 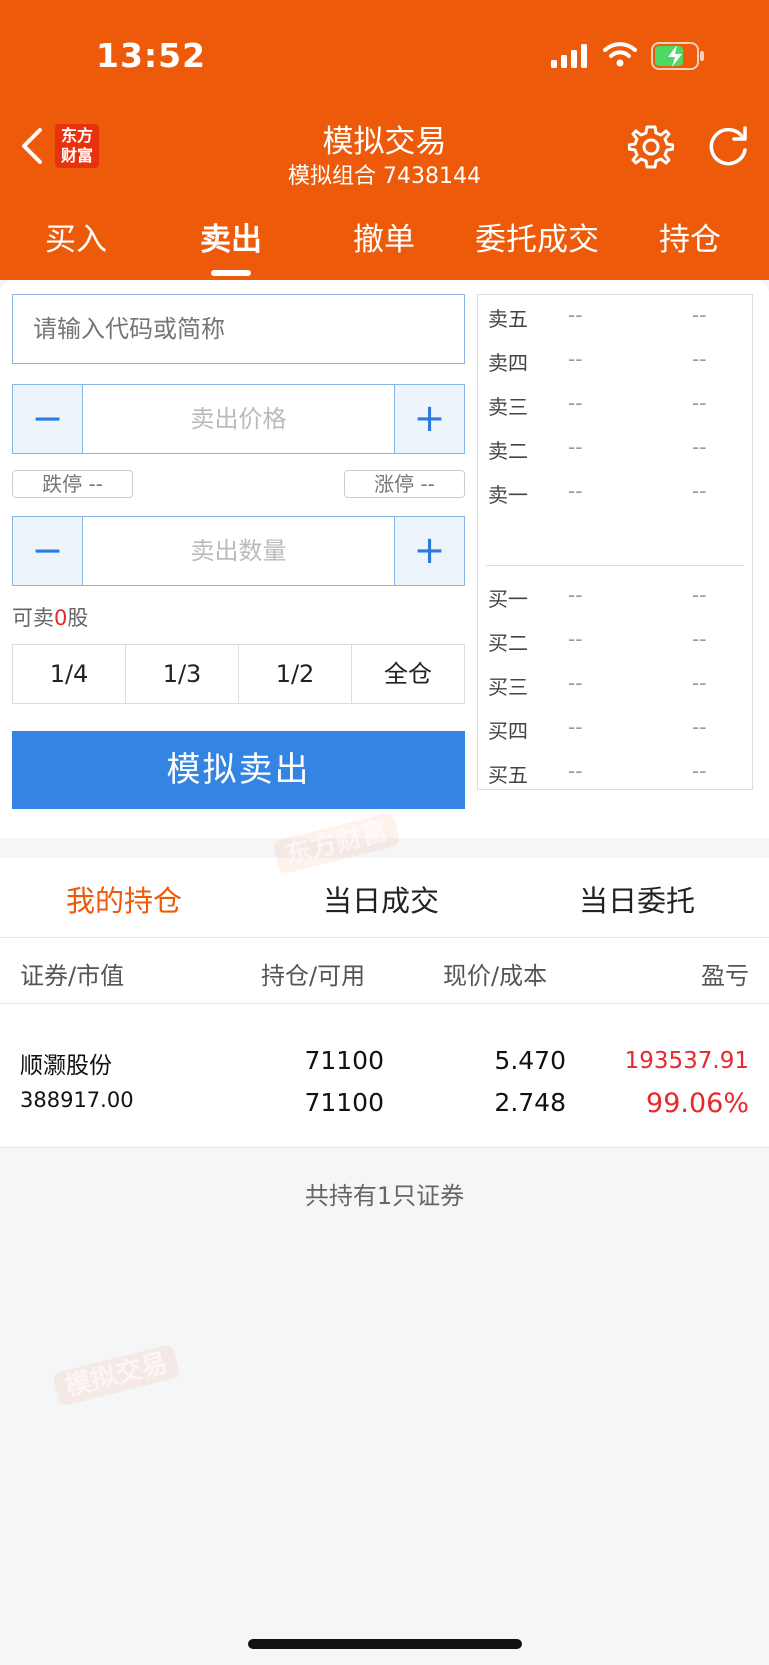 I want to click on tab-orders-deals: 委托成交, so click(x=537, y=236).